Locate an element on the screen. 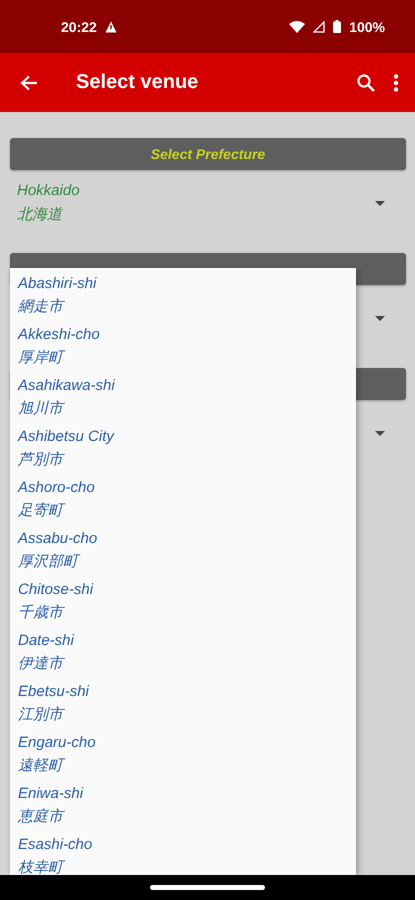 This screenshot has width=415, height=900. battery-level: 100% is located at coordinates (367, 26).